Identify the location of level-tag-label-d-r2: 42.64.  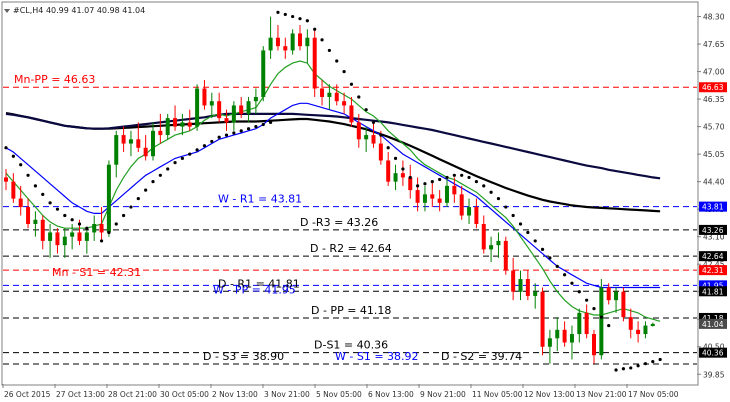
(713, 256).